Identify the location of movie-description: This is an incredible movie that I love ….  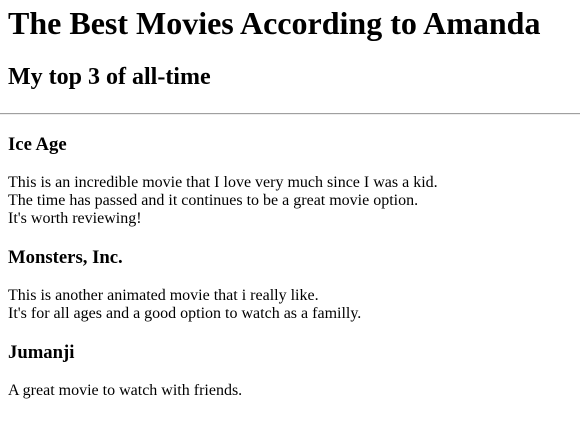
(294, 201).